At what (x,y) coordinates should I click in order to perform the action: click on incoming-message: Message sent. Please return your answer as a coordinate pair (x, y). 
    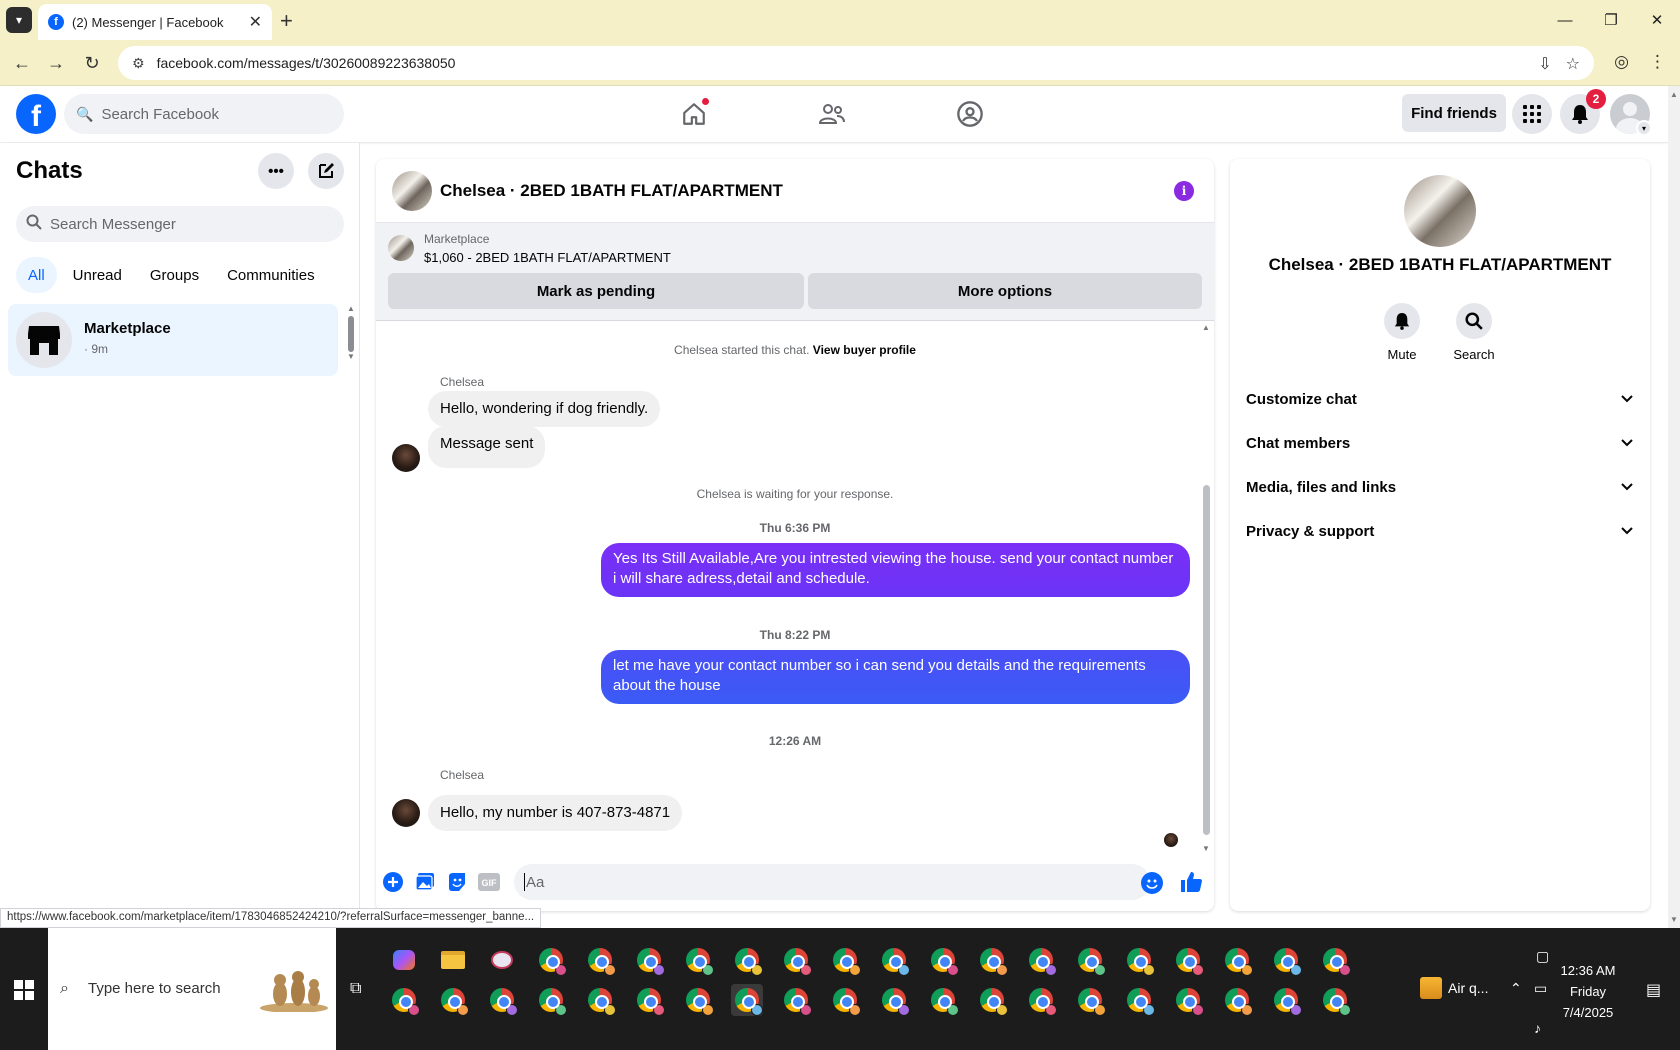
    Looking at the image, I should click on (487, 447).